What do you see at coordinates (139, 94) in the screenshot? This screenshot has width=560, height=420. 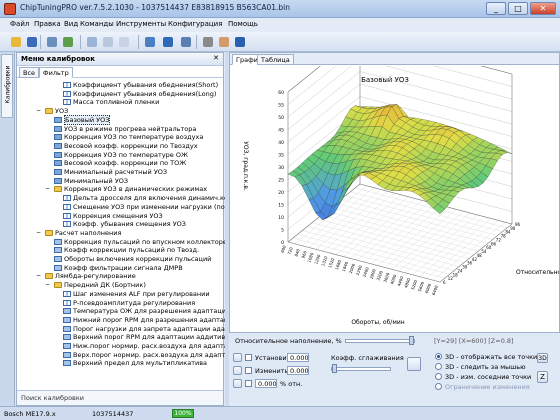 I see `tree-item: Коэффициент убывания обеднения(Long)` at bounding box center [139, 94].